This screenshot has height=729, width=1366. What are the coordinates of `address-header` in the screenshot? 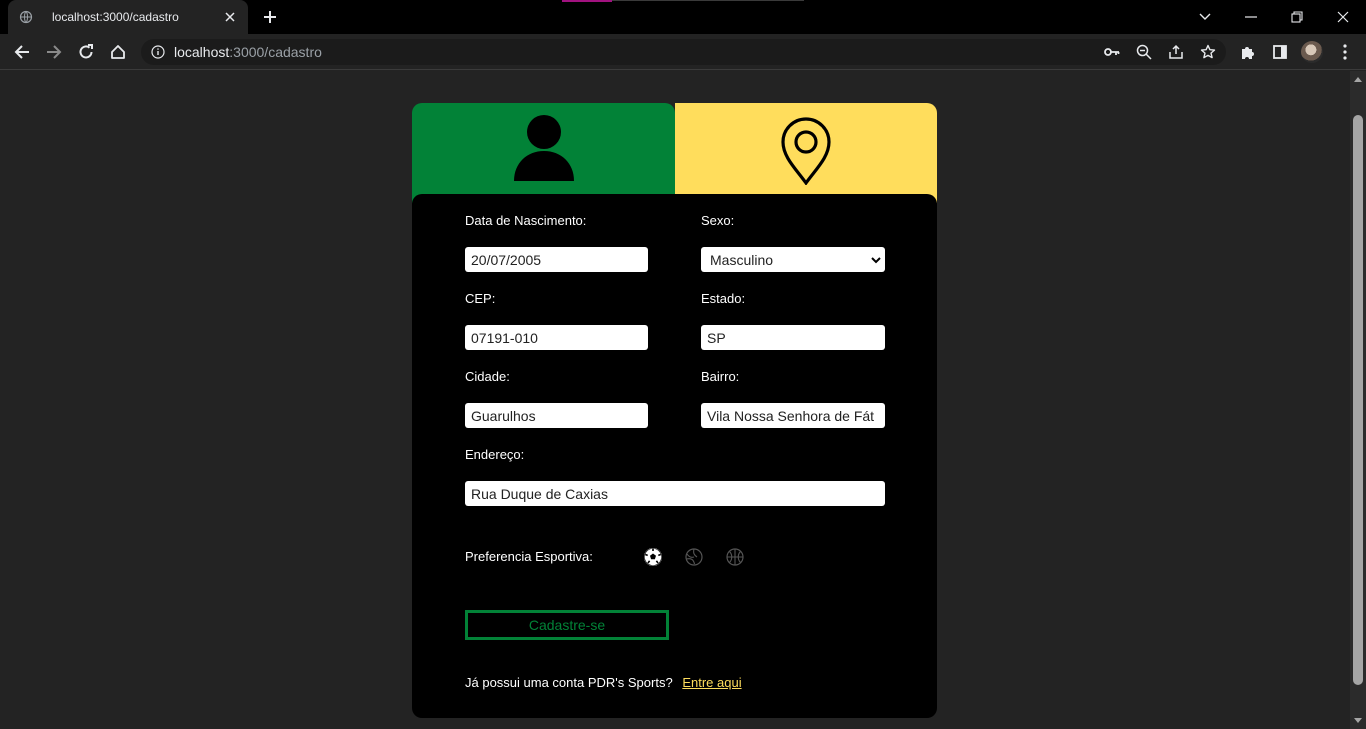 It's located at (806, 153).